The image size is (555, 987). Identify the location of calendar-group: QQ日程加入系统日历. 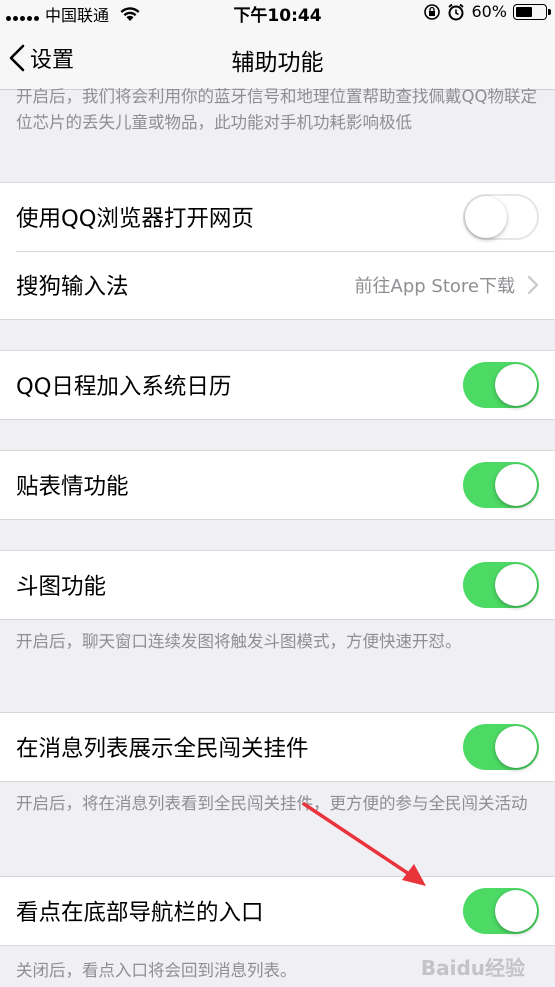
(277, 385).